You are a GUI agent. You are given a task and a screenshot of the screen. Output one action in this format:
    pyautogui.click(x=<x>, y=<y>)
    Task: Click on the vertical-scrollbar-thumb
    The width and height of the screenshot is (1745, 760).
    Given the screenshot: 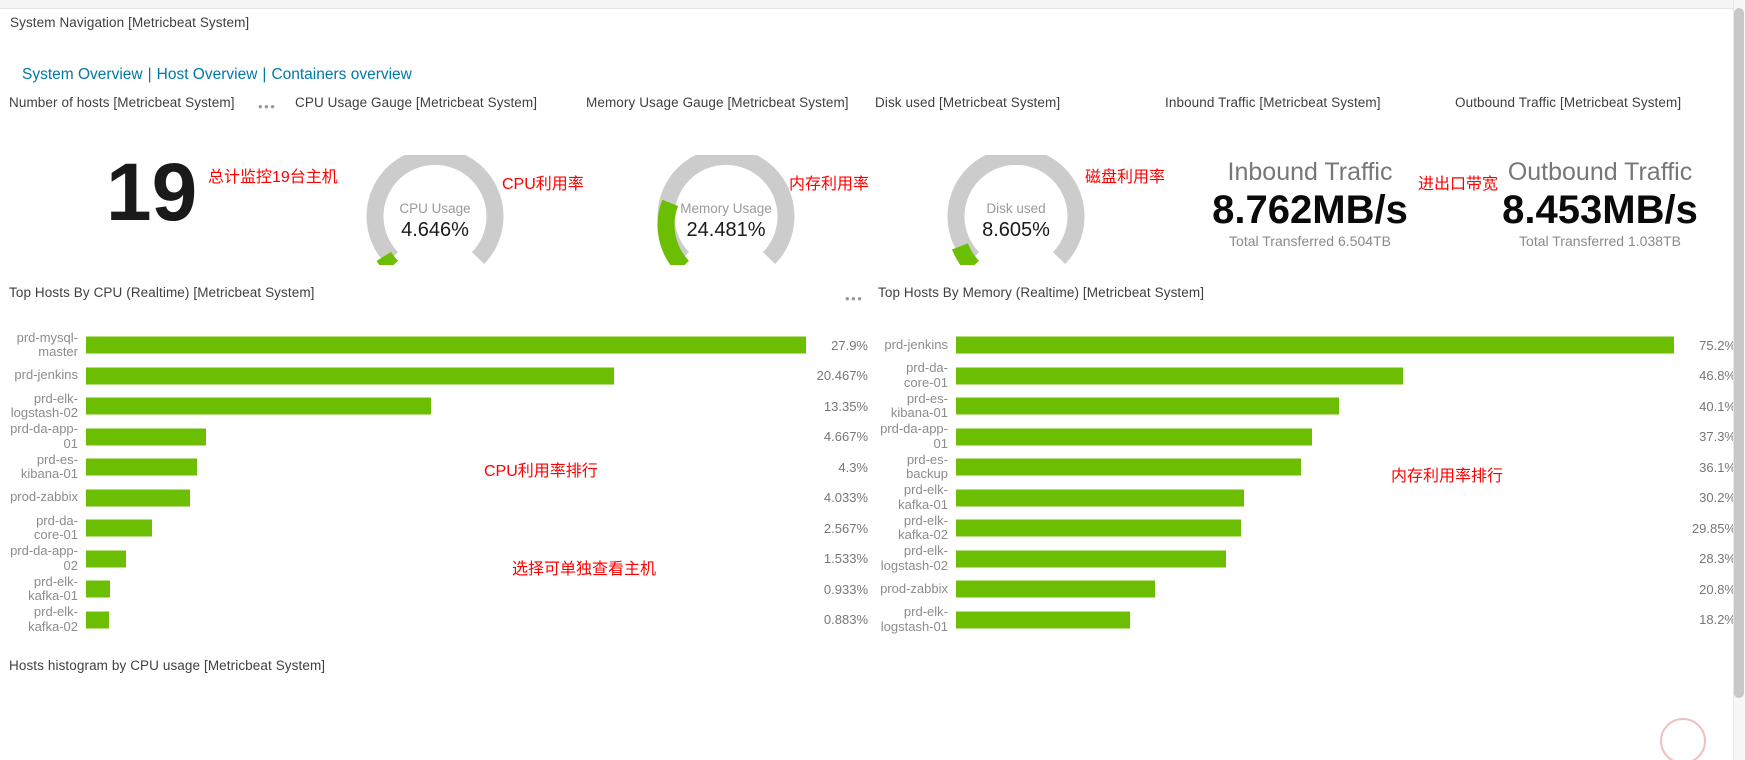 What is the action you would take?
    pyautogui.click(x=1739, y=353)
    